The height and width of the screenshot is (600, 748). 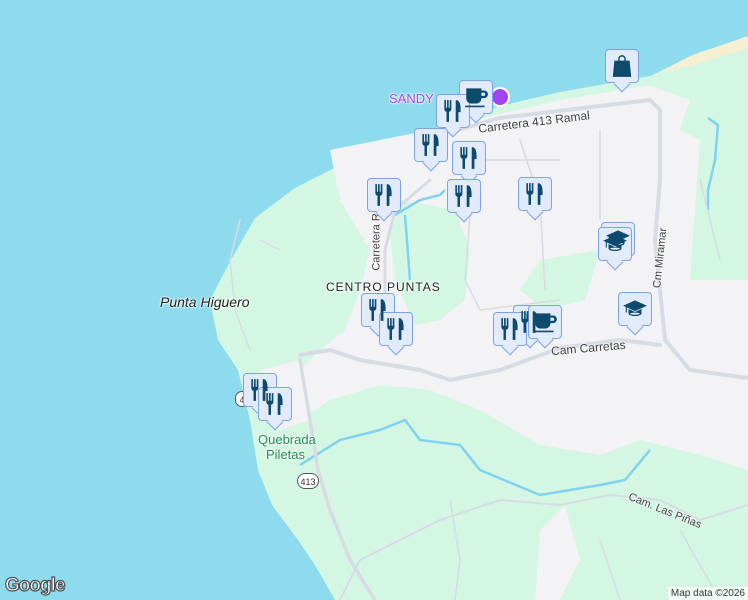 What do you see at coordinates (411, 98) in the screenshot?
I see `poi-label-sandy: SANDY` at bounding box center [411, 98].